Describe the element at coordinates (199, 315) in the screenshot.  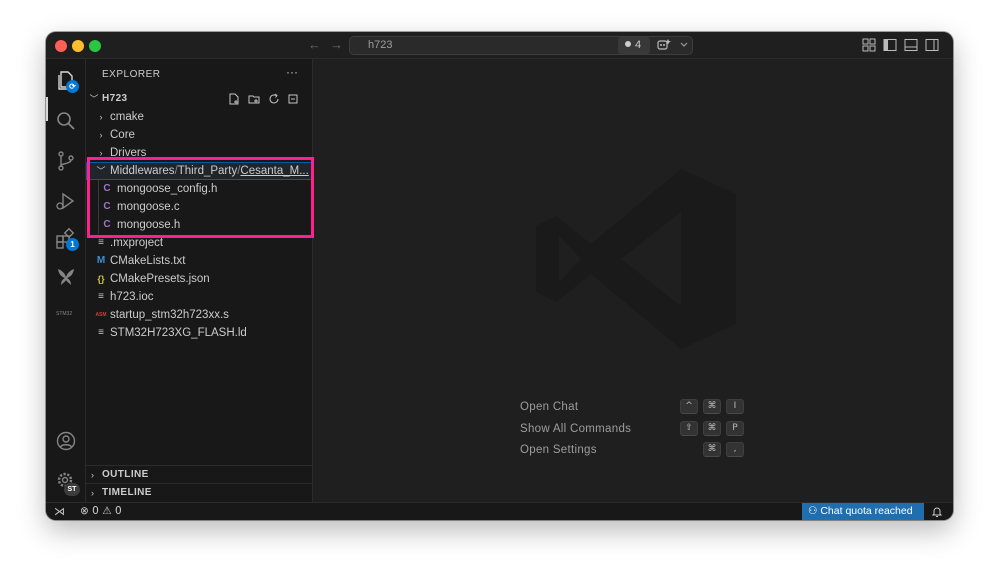
I see `file-item-startup-s: ASM startup_stm32h723xx.s` at that location.